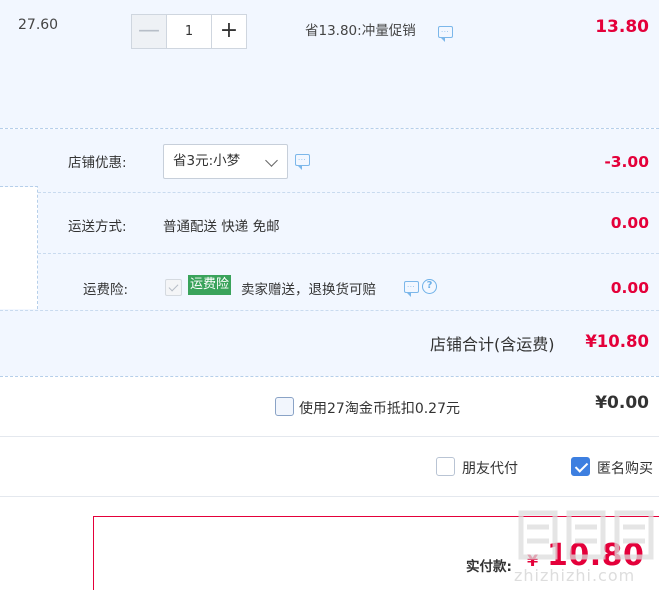  I want to click on left-gutter, so click(19, 219).